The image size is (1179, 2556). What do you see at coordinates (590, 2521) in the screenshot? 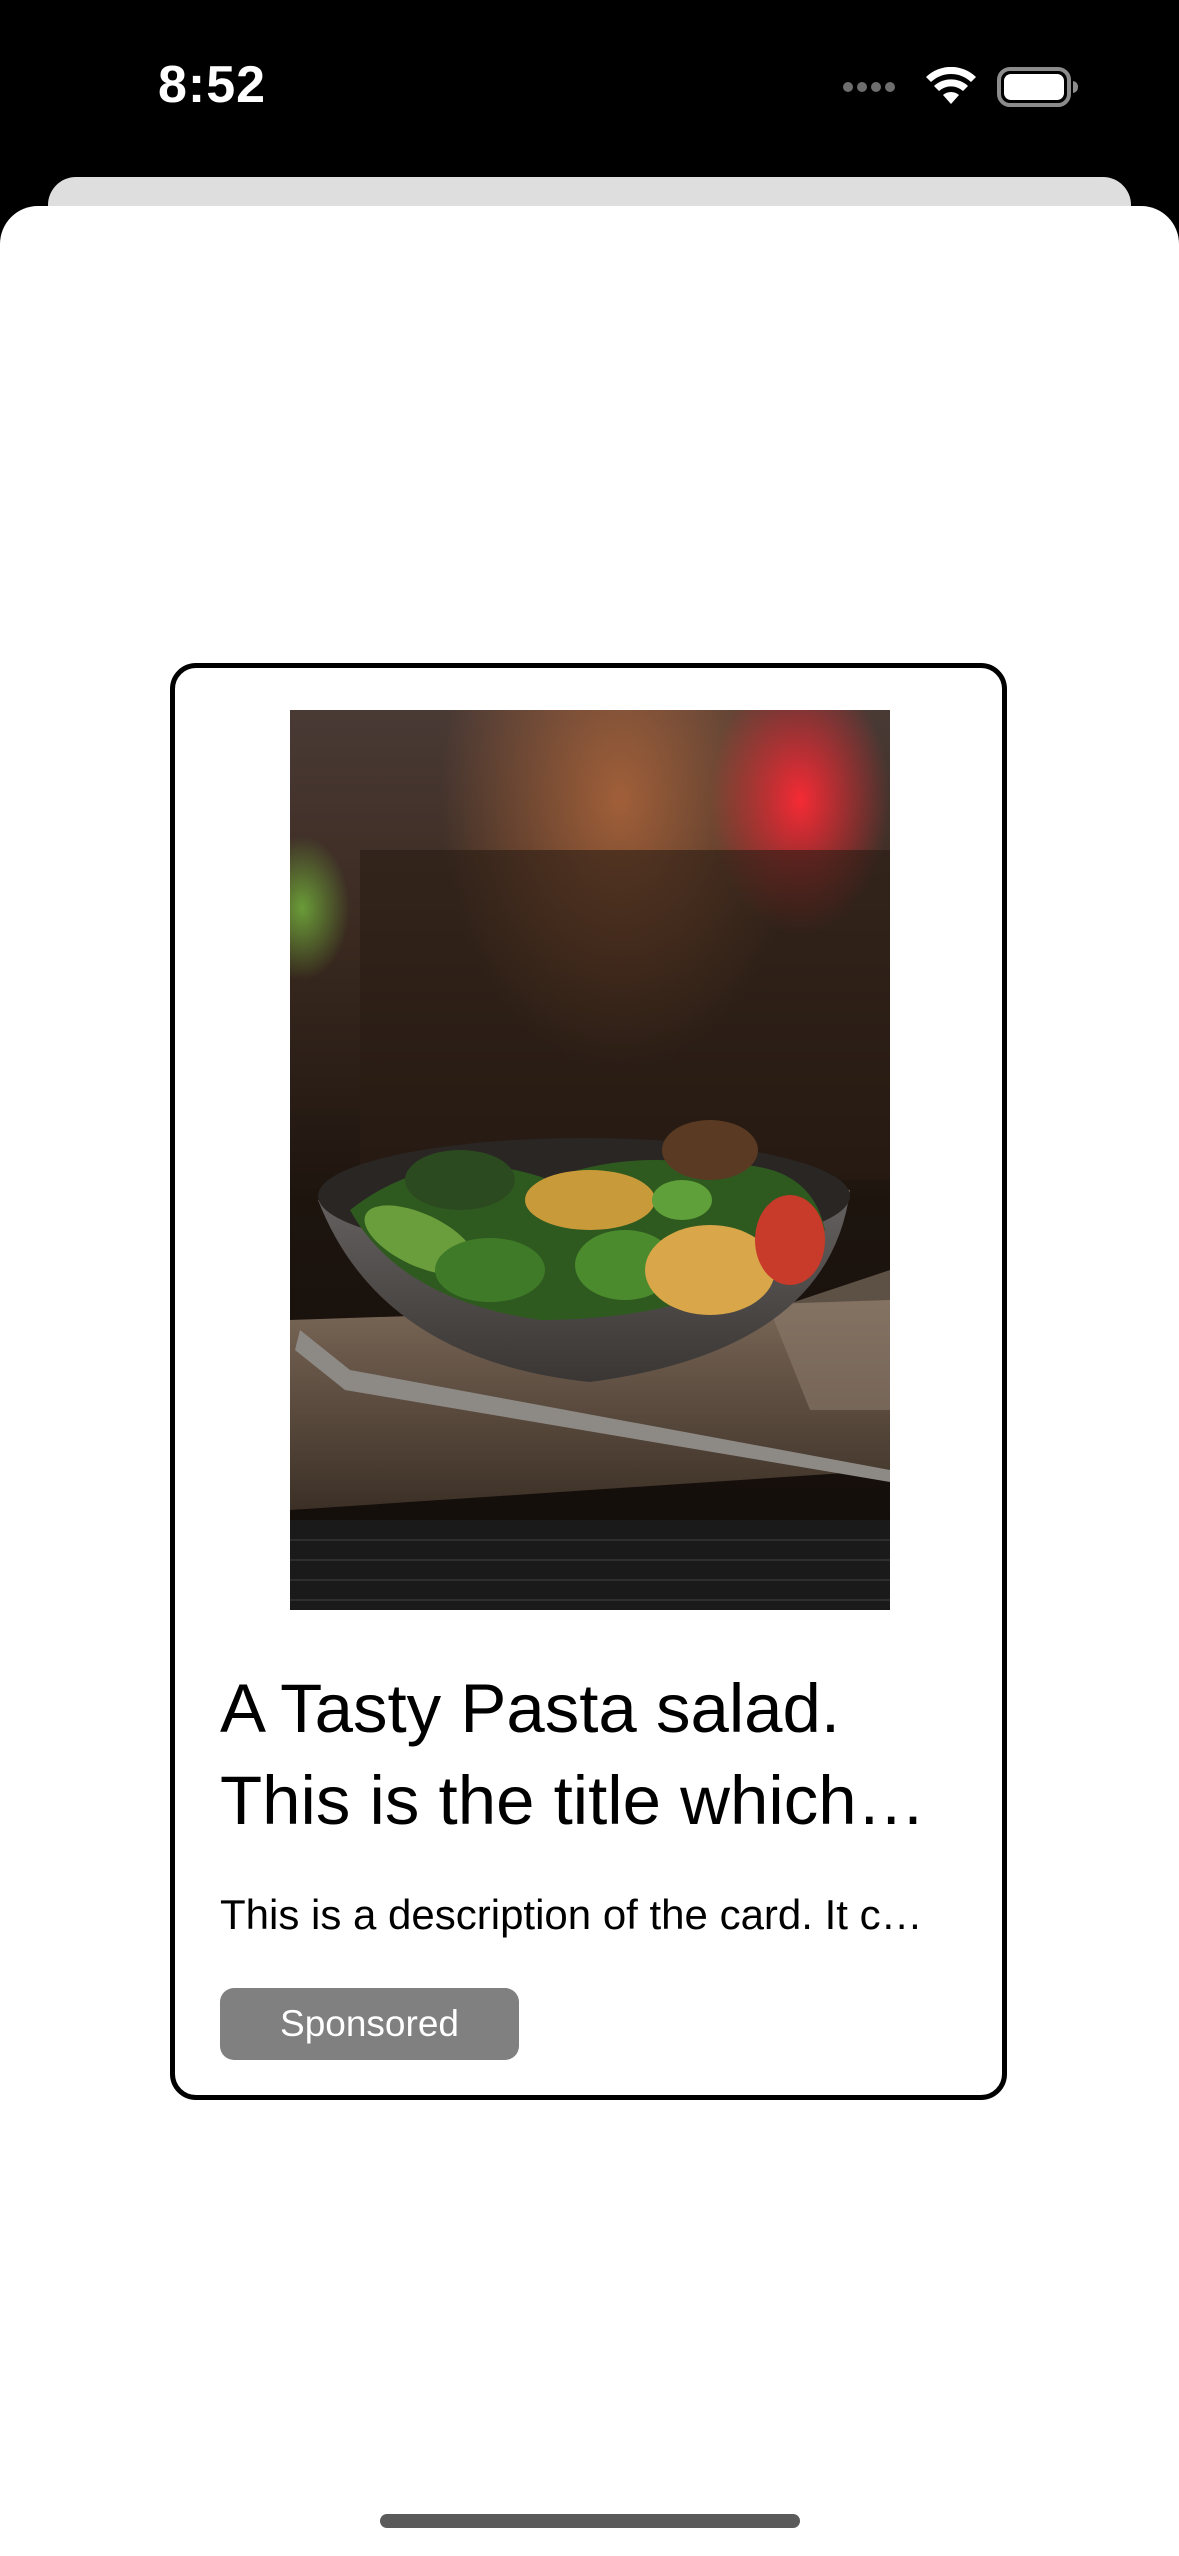
I see `home-indicator` at bounding box center [590, 2521].